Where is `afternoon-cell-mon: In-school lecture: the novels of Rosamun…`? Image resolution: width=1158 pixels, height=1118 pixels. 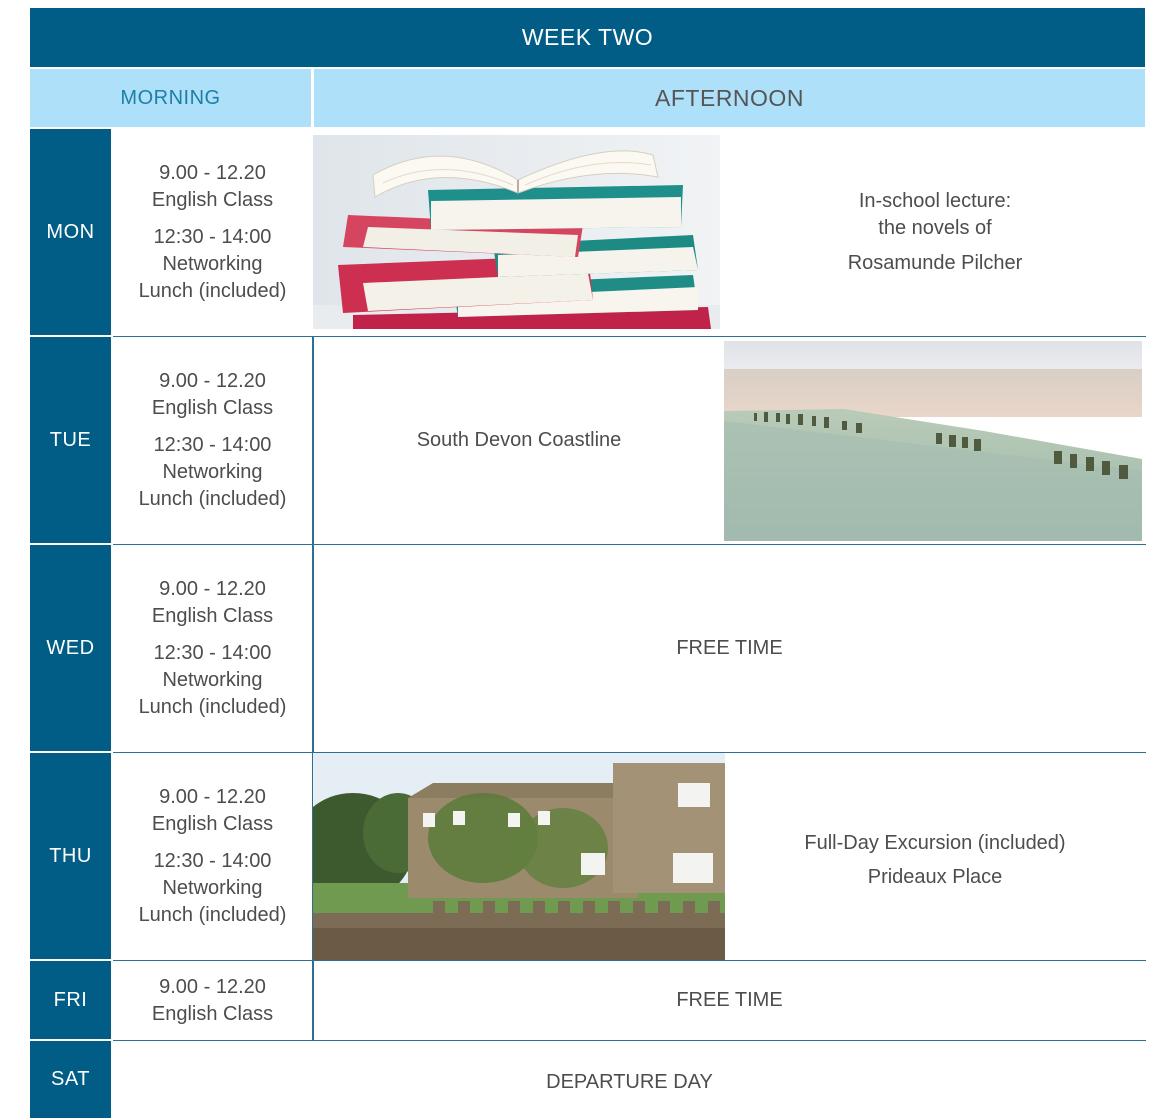 afternoon-cell-mon: In-school lecture: the novels of Rosamun… is located at coordinates (935, 232).